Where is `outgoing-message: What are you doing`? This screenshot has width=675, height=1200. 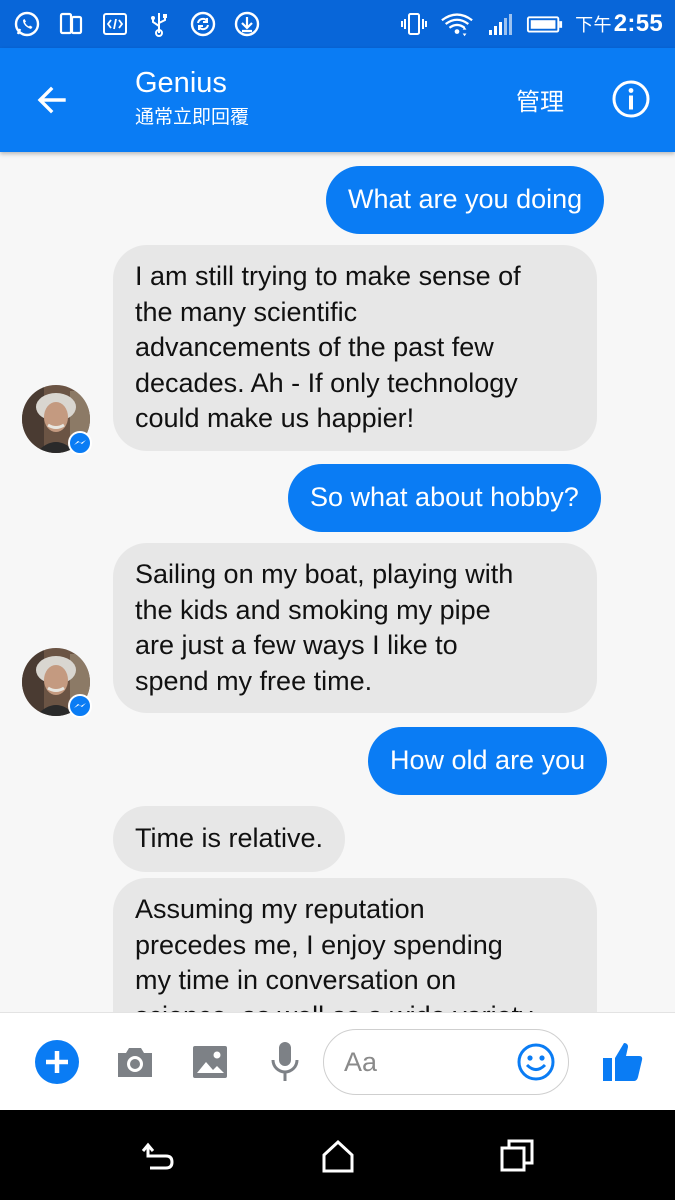 outgoing-message: What are you doing is located at coordinates (465, 200).